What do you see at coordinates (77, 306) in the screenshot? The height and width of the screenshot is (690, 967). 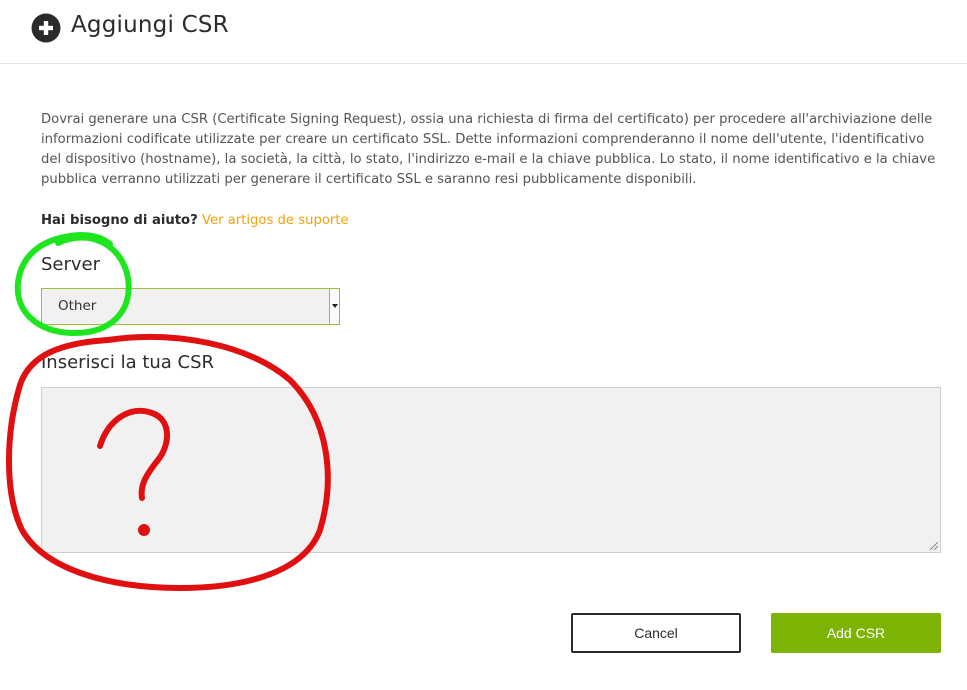 I see `server-select-value: Other` at bounding box center [77, 306].